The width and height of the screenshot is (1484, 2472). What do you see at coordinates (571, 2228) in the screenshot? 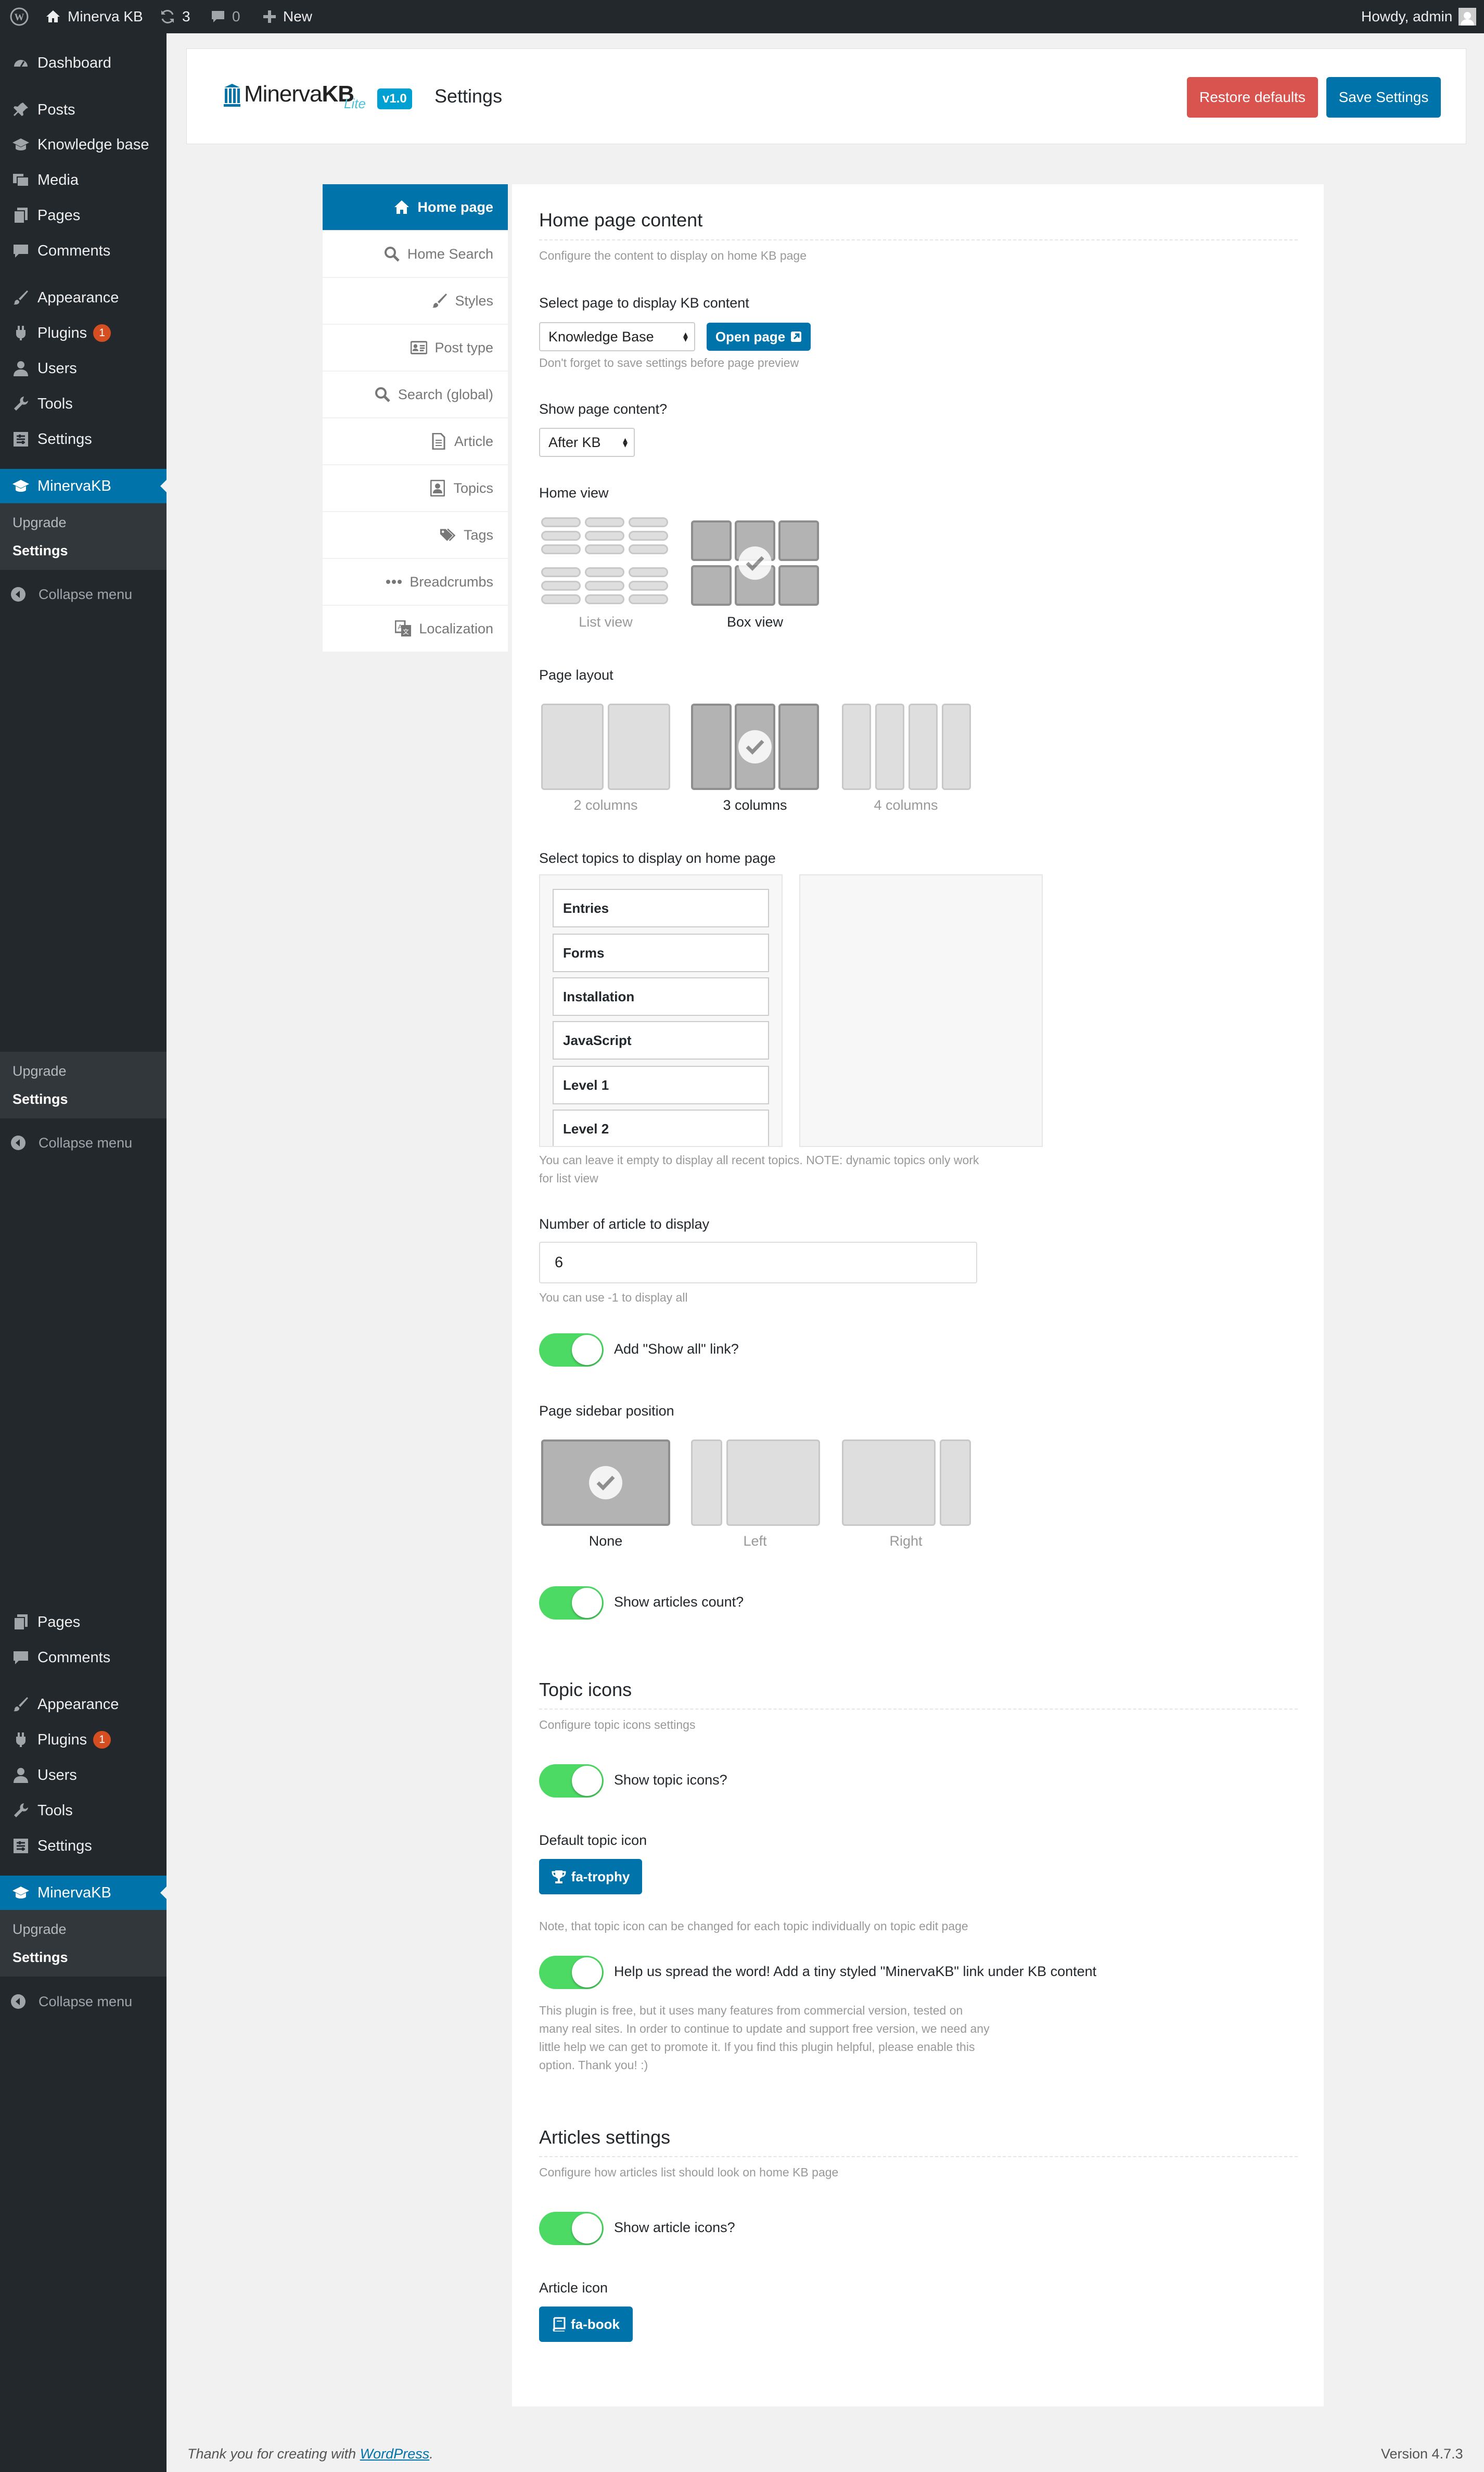
I see `show-article-icons-toggle` at bounding box center [571, 2228].